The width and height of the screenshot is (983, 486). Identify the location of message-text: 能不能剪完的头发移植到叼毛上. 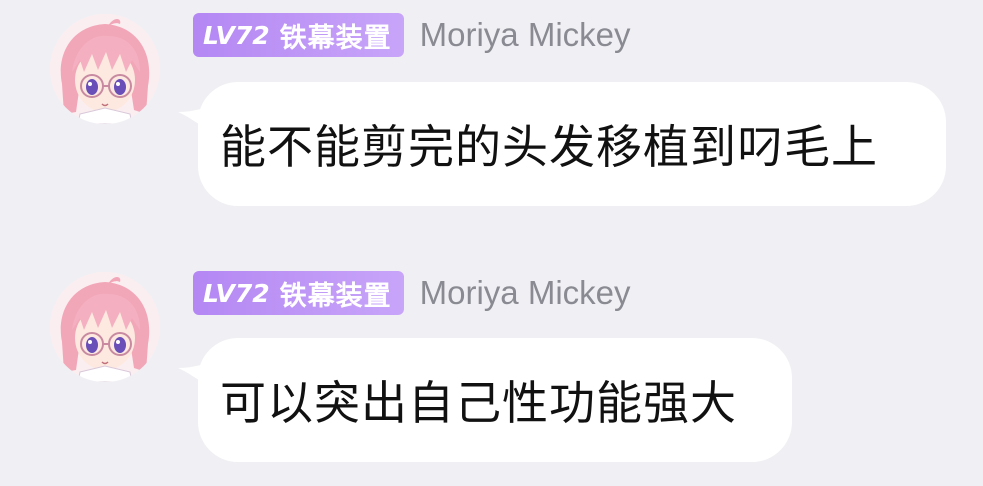
(549, 147).